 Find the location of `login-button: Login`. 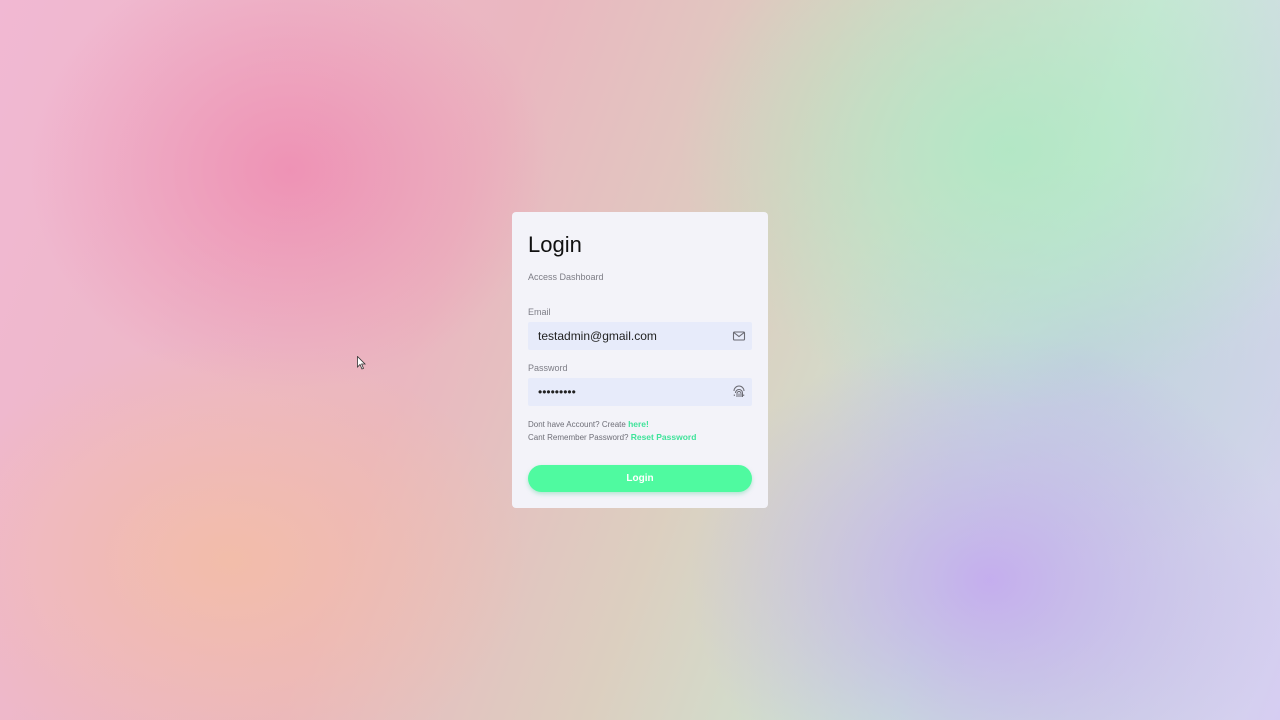

login-button: Login is located at coordinates (640, 478).